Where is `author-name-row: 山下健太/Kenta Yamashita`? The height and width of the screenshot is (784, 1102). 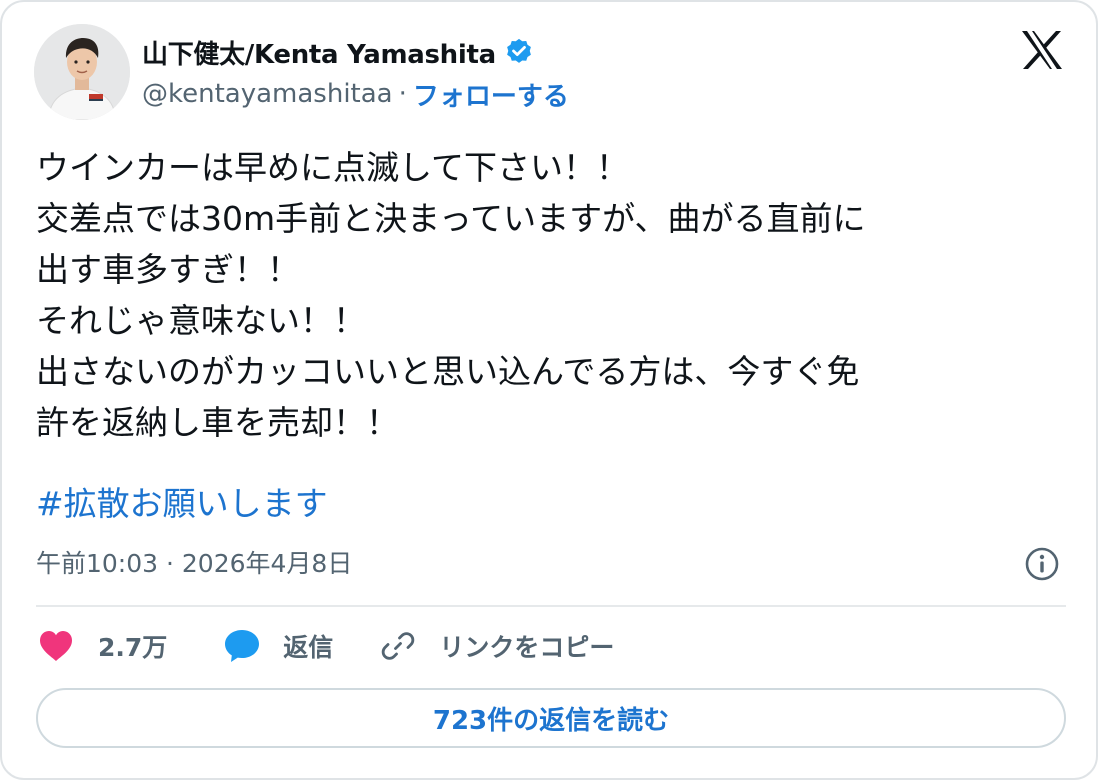 author-name-row: 山下健太/Kenta Yamashita is located at coordinates (338, 52).